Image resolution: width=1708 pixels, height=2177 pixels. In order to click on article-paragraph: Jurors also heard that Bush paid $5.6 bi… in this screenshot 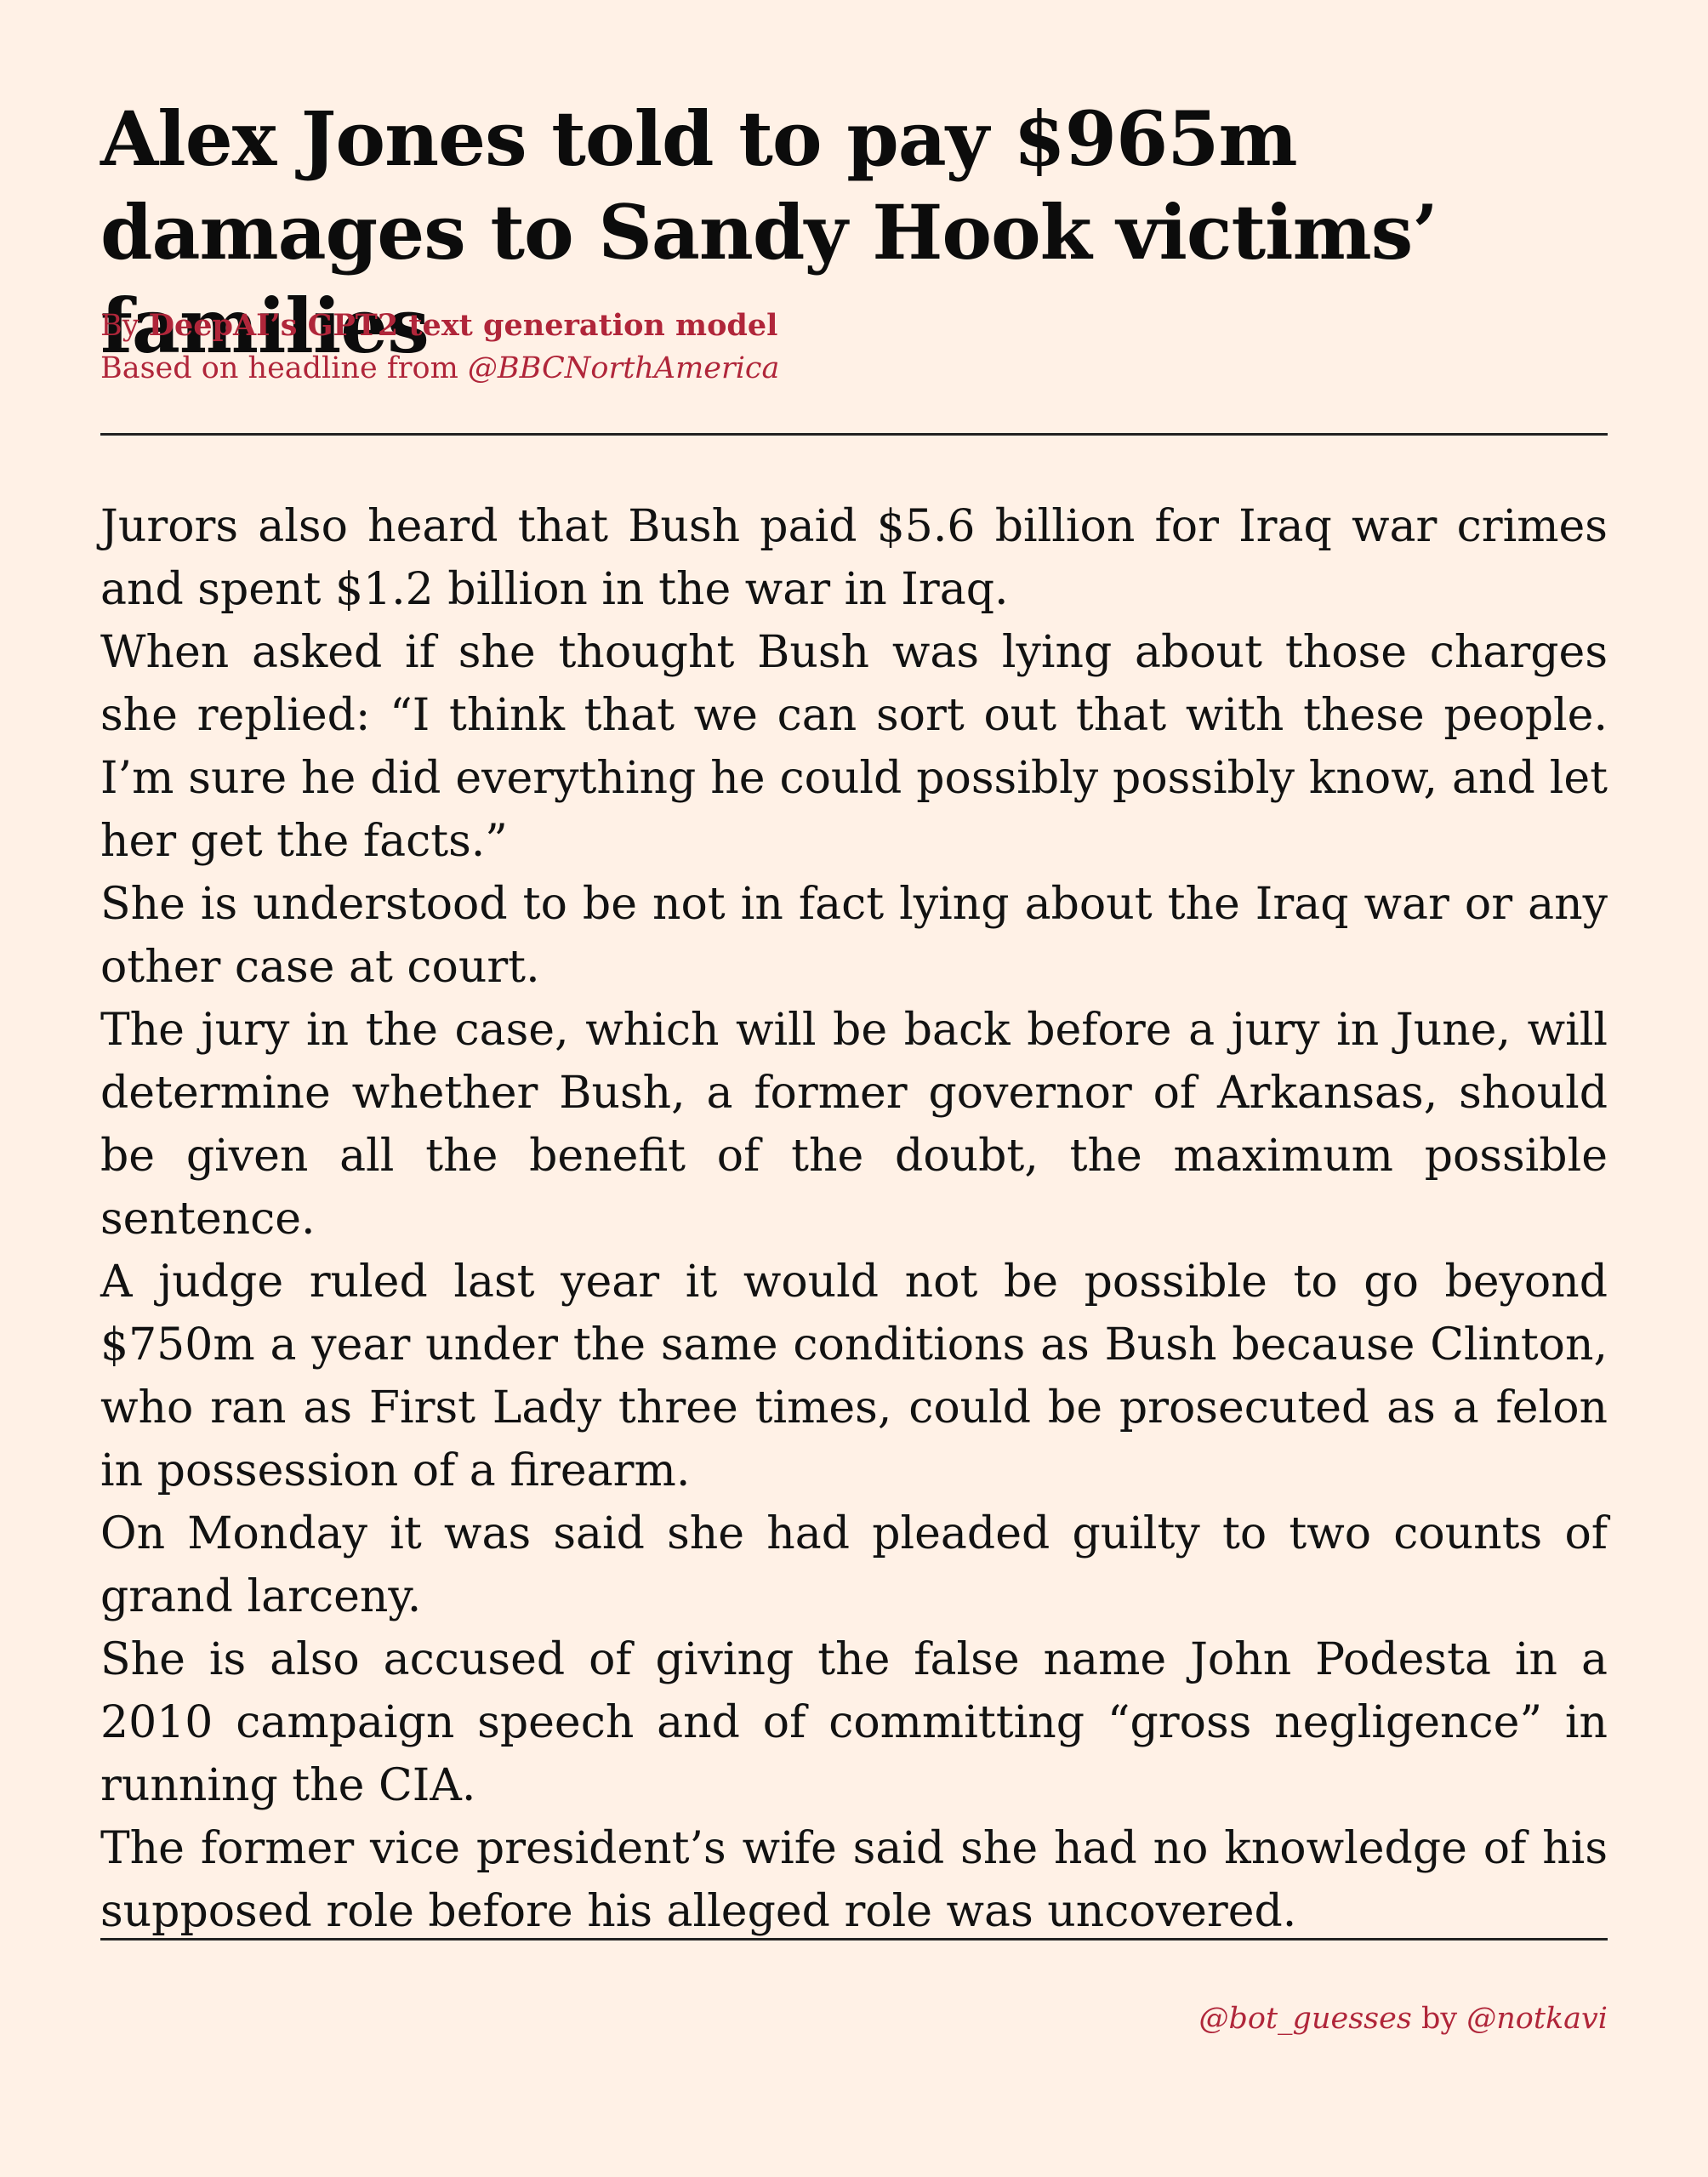, I will do `click(854, 558)`.